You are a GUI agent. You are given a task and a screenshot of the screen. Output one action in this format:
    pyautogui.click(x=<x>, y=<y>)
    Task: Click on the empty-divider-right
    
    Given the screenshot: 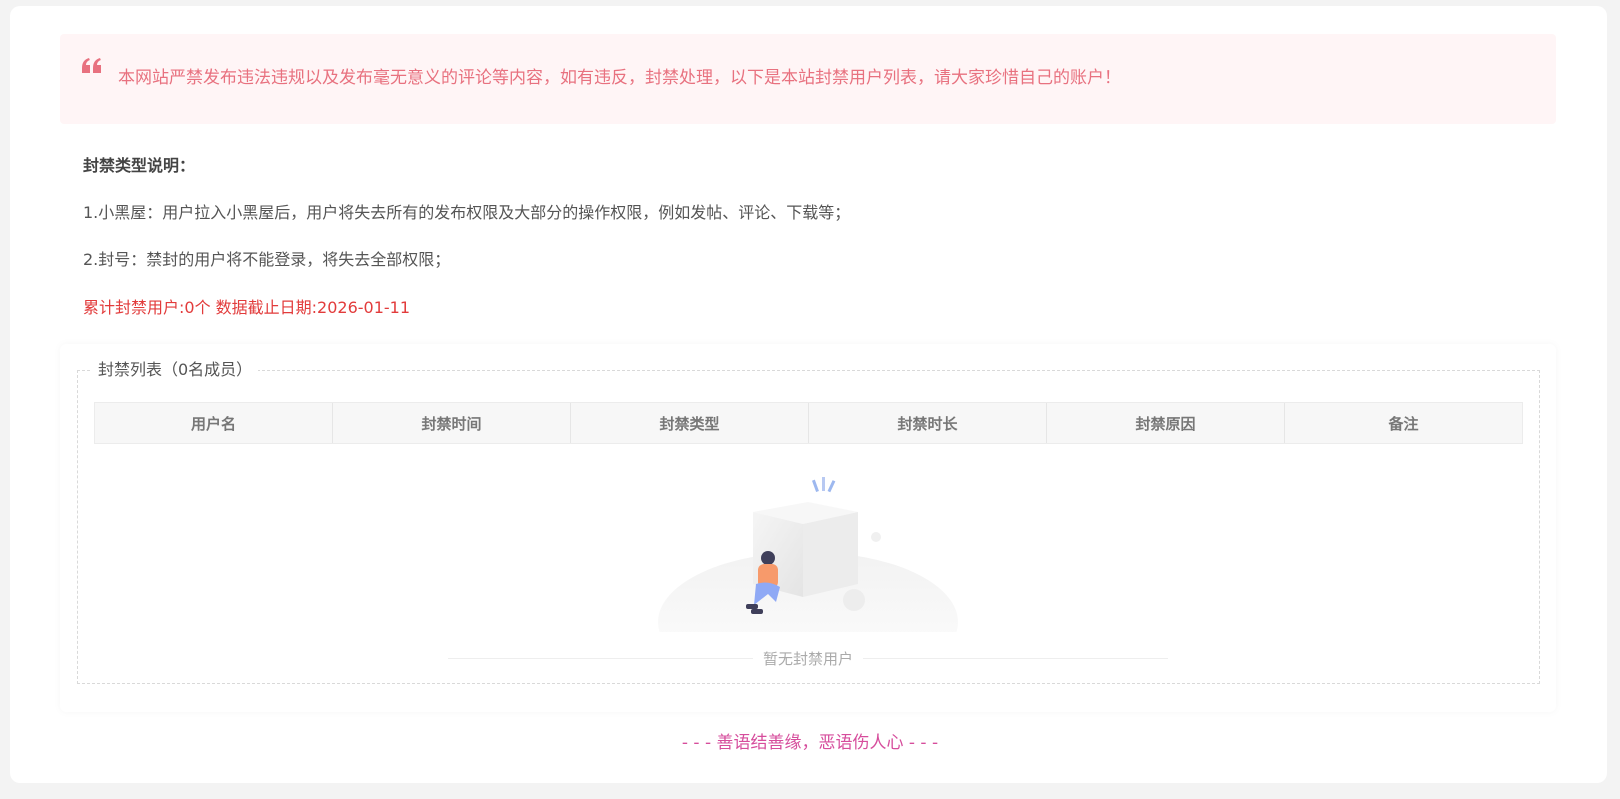 What is the action you would take?
    pyautogui.click(x=1016, y=658)
    